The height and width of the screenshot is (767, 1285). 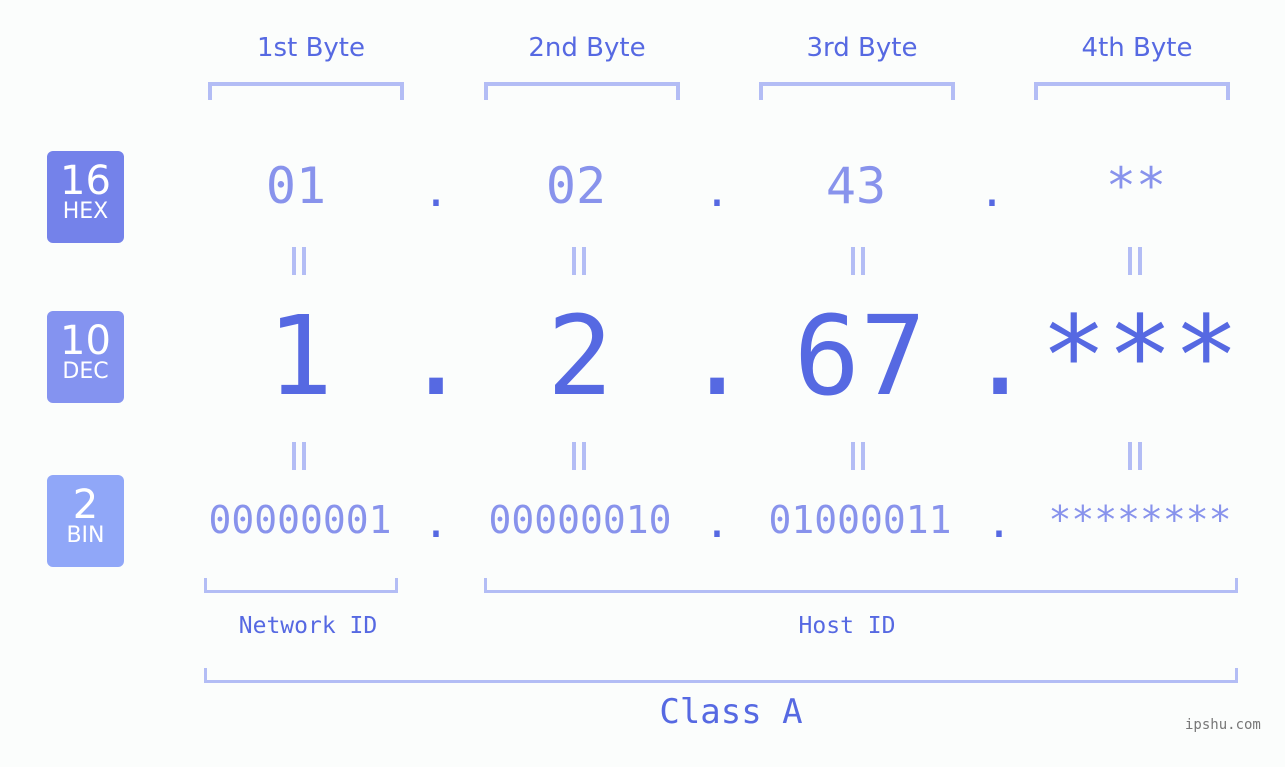 I want to click on bin-badge-number: 2, so click(x=85, y=505).